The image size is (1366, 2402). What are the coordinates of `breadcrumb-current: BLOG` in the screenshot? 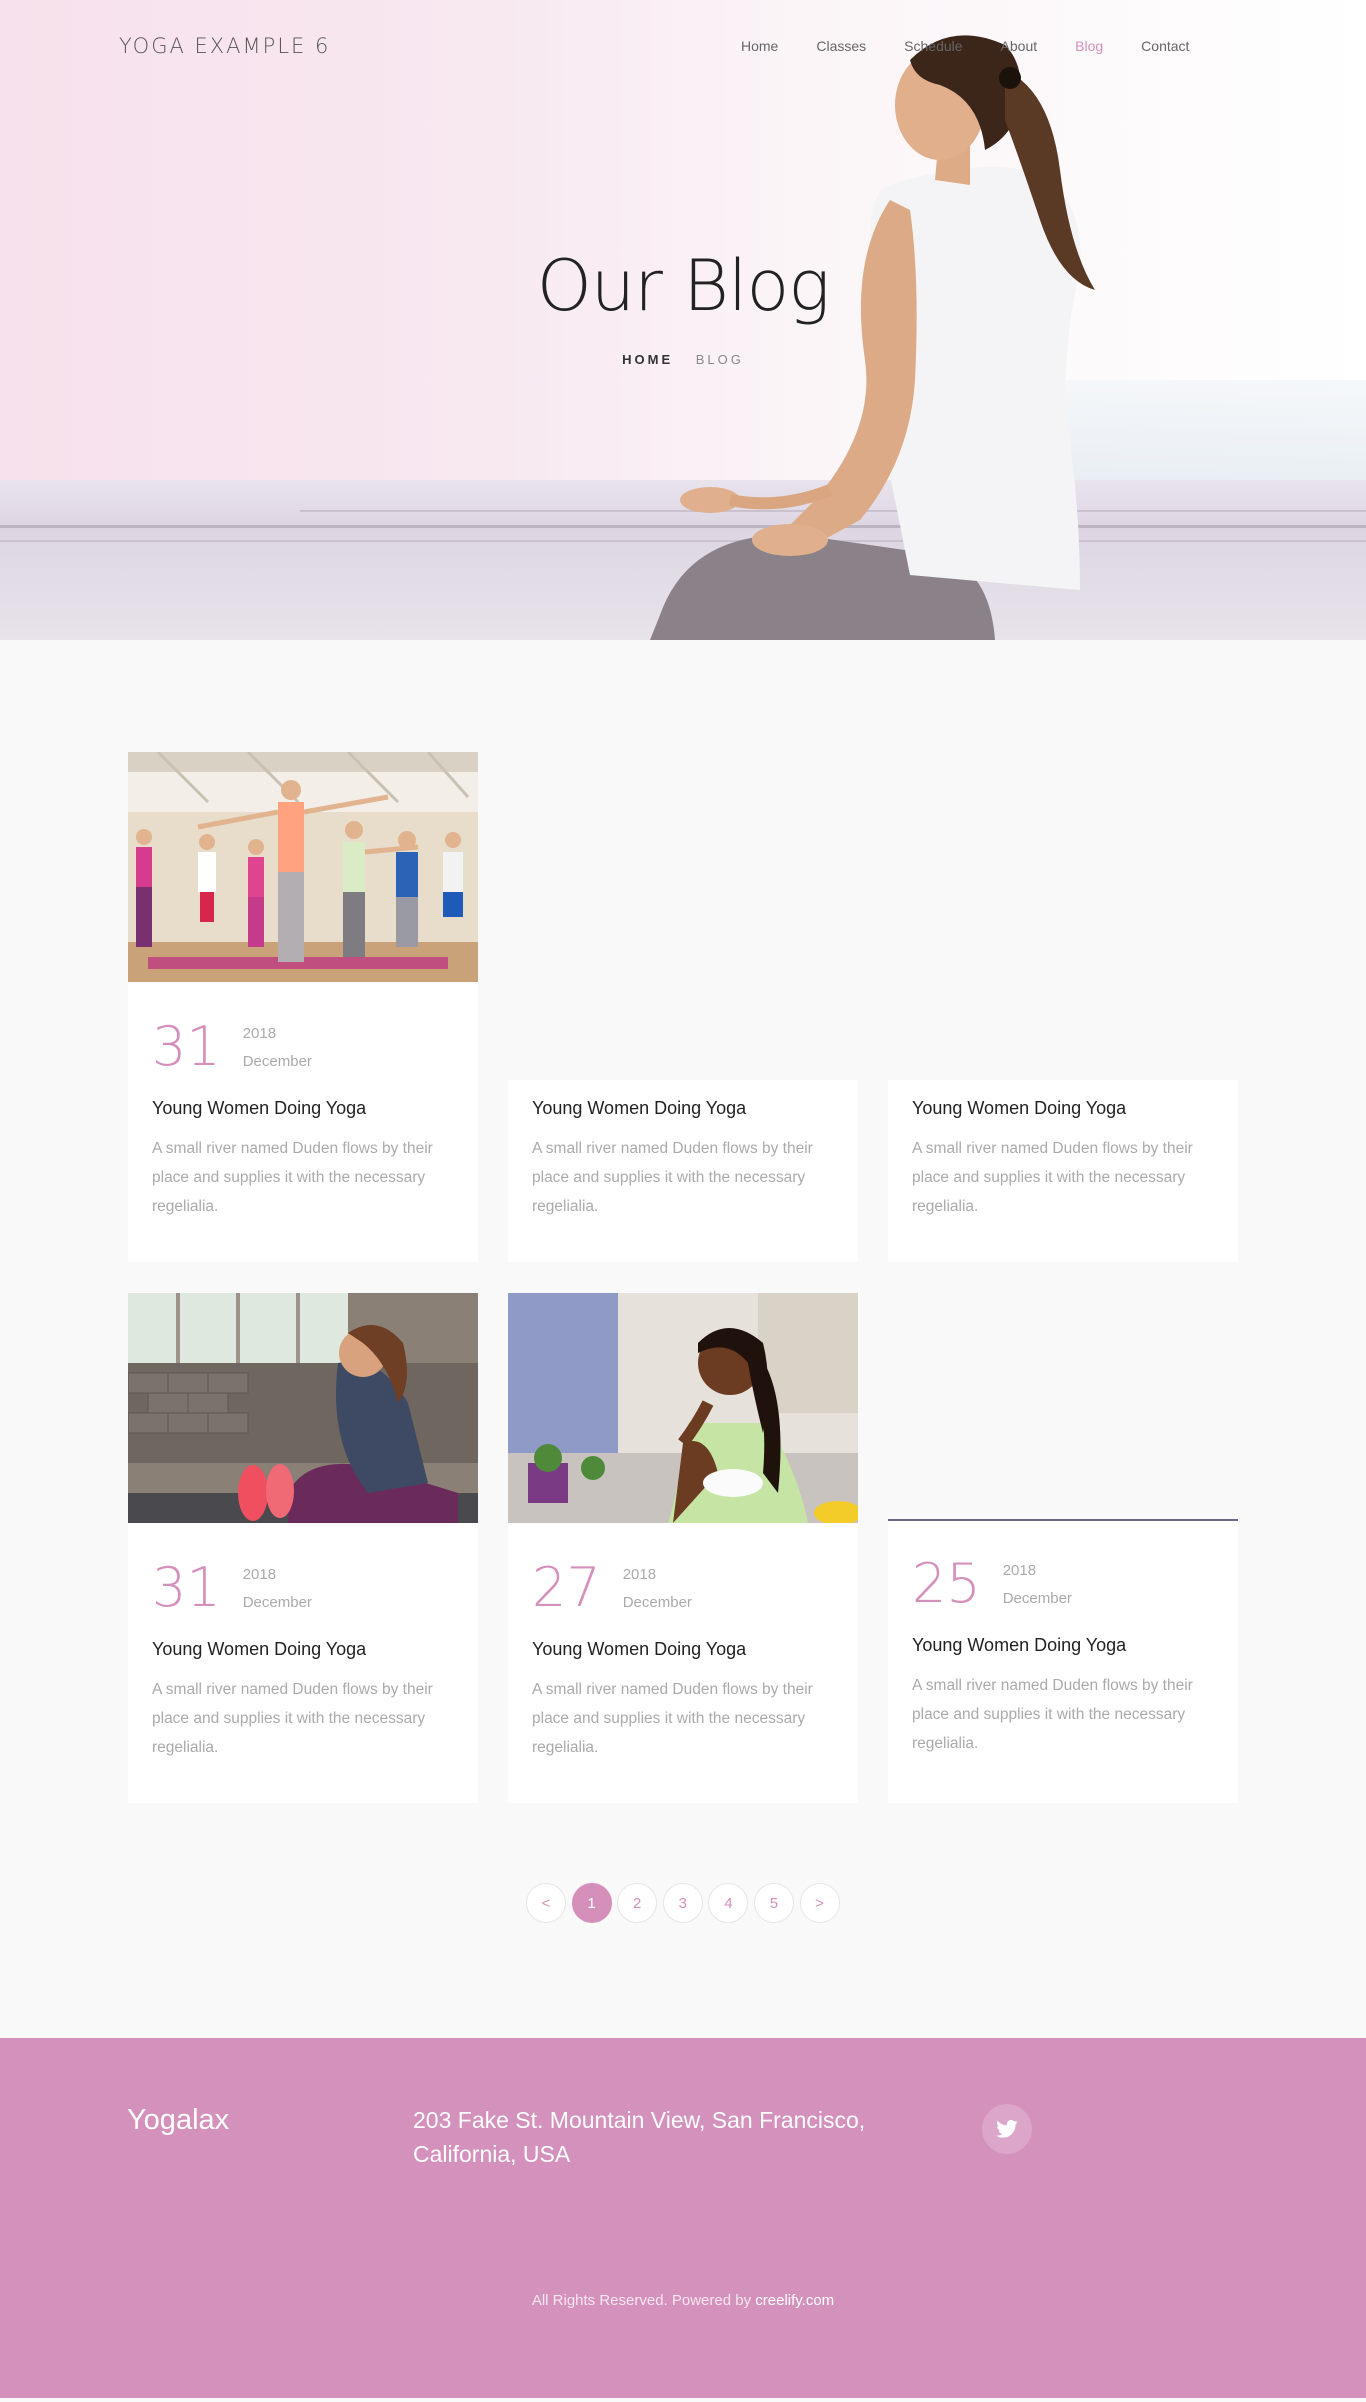 It's located at (719, 359).